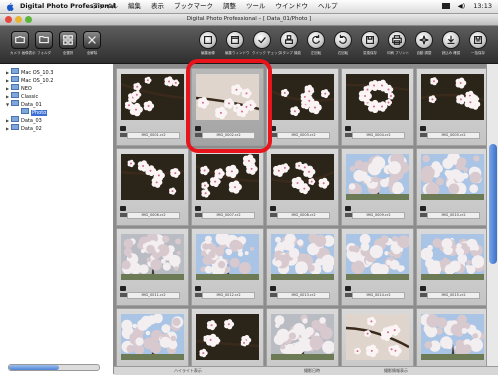 The height and width of the screenshot is (375, 498). I want to click on thumbnail-cell: IMG_0013.cr2, so click(302, 267).